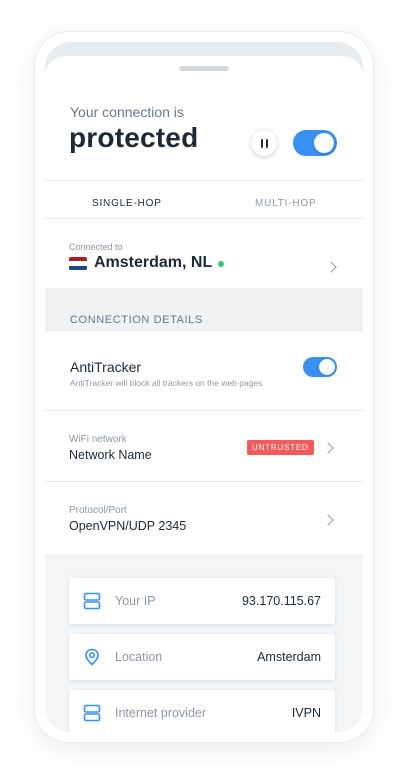 The width and height of the screenshot is (408, 782). I want to click on location-pin-icon, so click(92, 657).